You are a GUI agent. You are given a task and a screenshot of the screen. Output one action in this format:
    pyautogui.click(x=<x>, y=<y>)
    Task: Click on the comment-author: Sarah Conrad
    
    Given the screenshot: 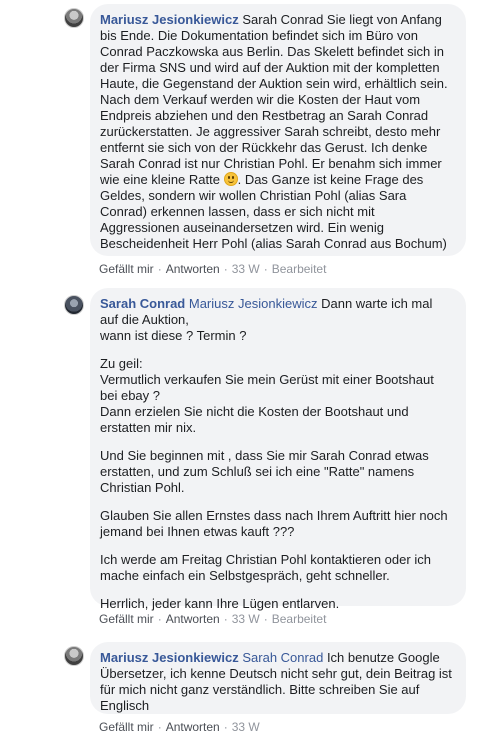 What is the action you would take?
    pyautogui.click(x=142, y=303)
    